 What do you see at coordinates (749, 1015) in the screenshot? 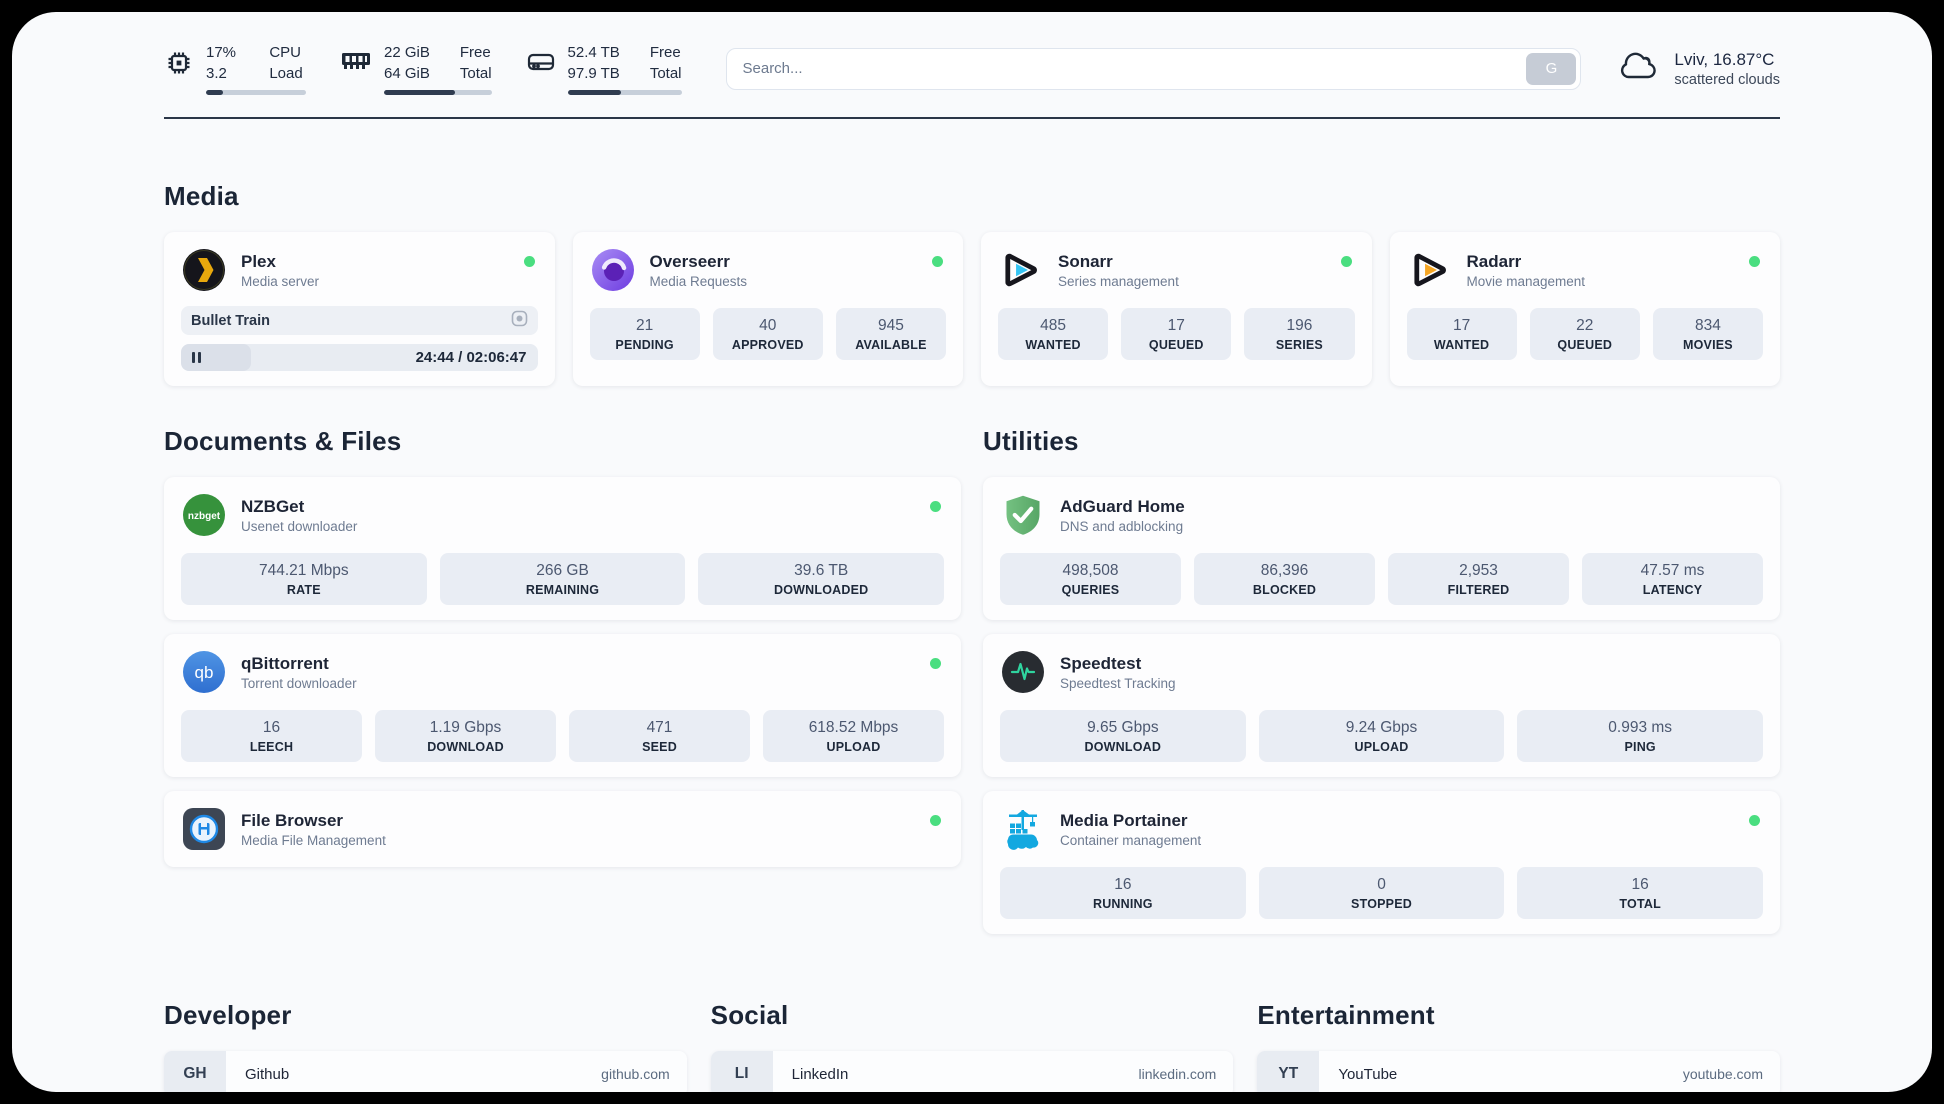
I see `section-title-social: Social` at bounding box center [749, 1015].